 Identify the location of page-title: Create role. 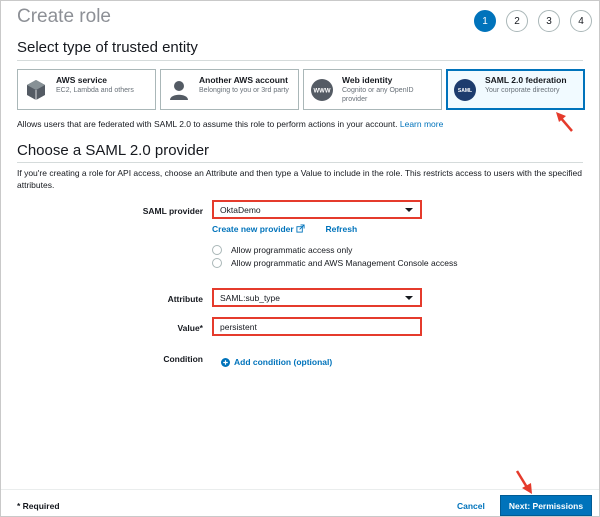
(64, 16).